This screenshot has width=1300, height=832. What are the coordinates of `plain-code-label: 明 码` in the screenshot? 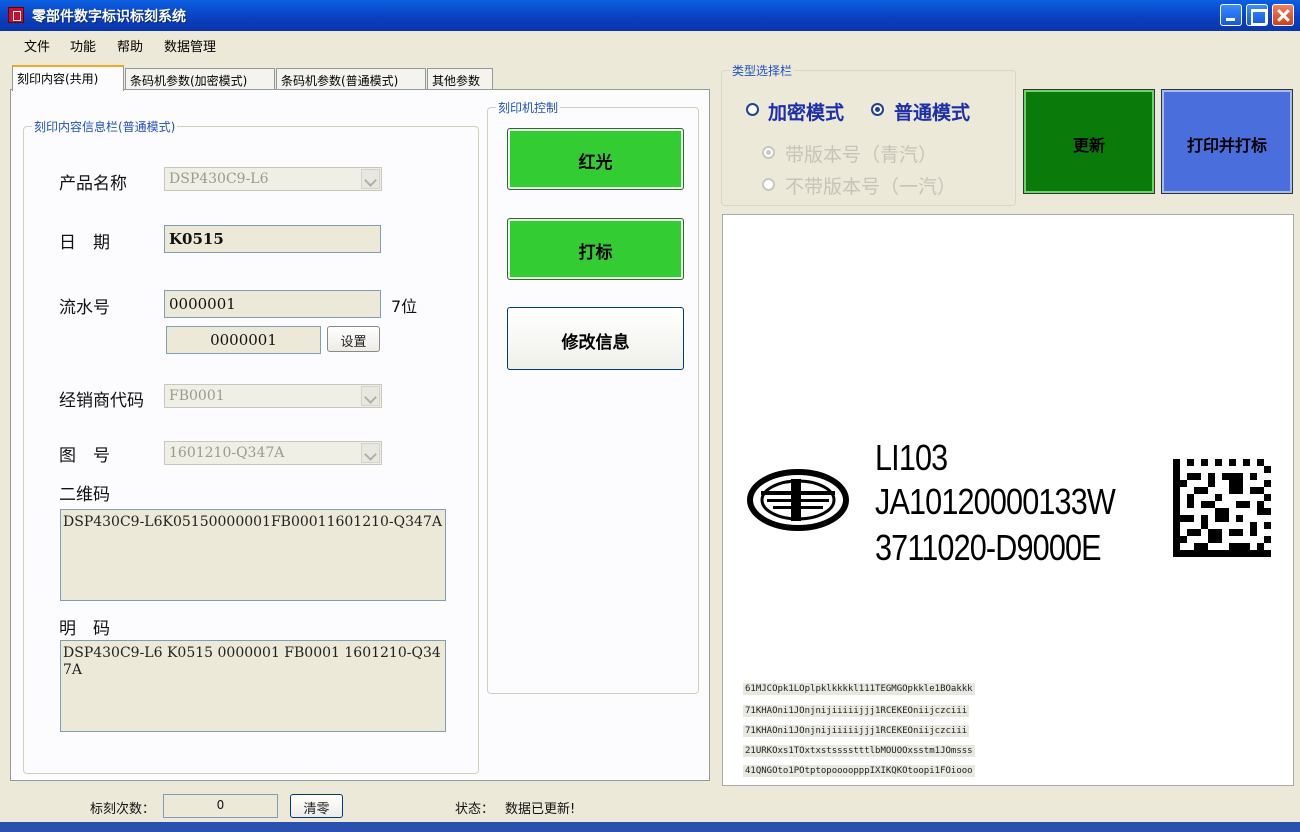 It's located at (84, 629).